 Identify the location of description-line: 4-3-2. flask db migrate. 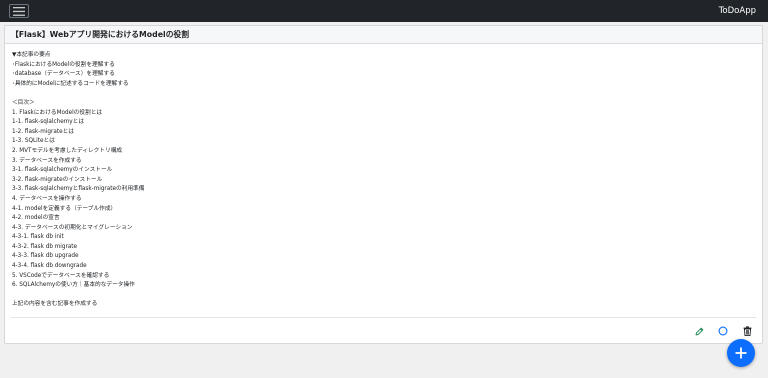
(45, 246).